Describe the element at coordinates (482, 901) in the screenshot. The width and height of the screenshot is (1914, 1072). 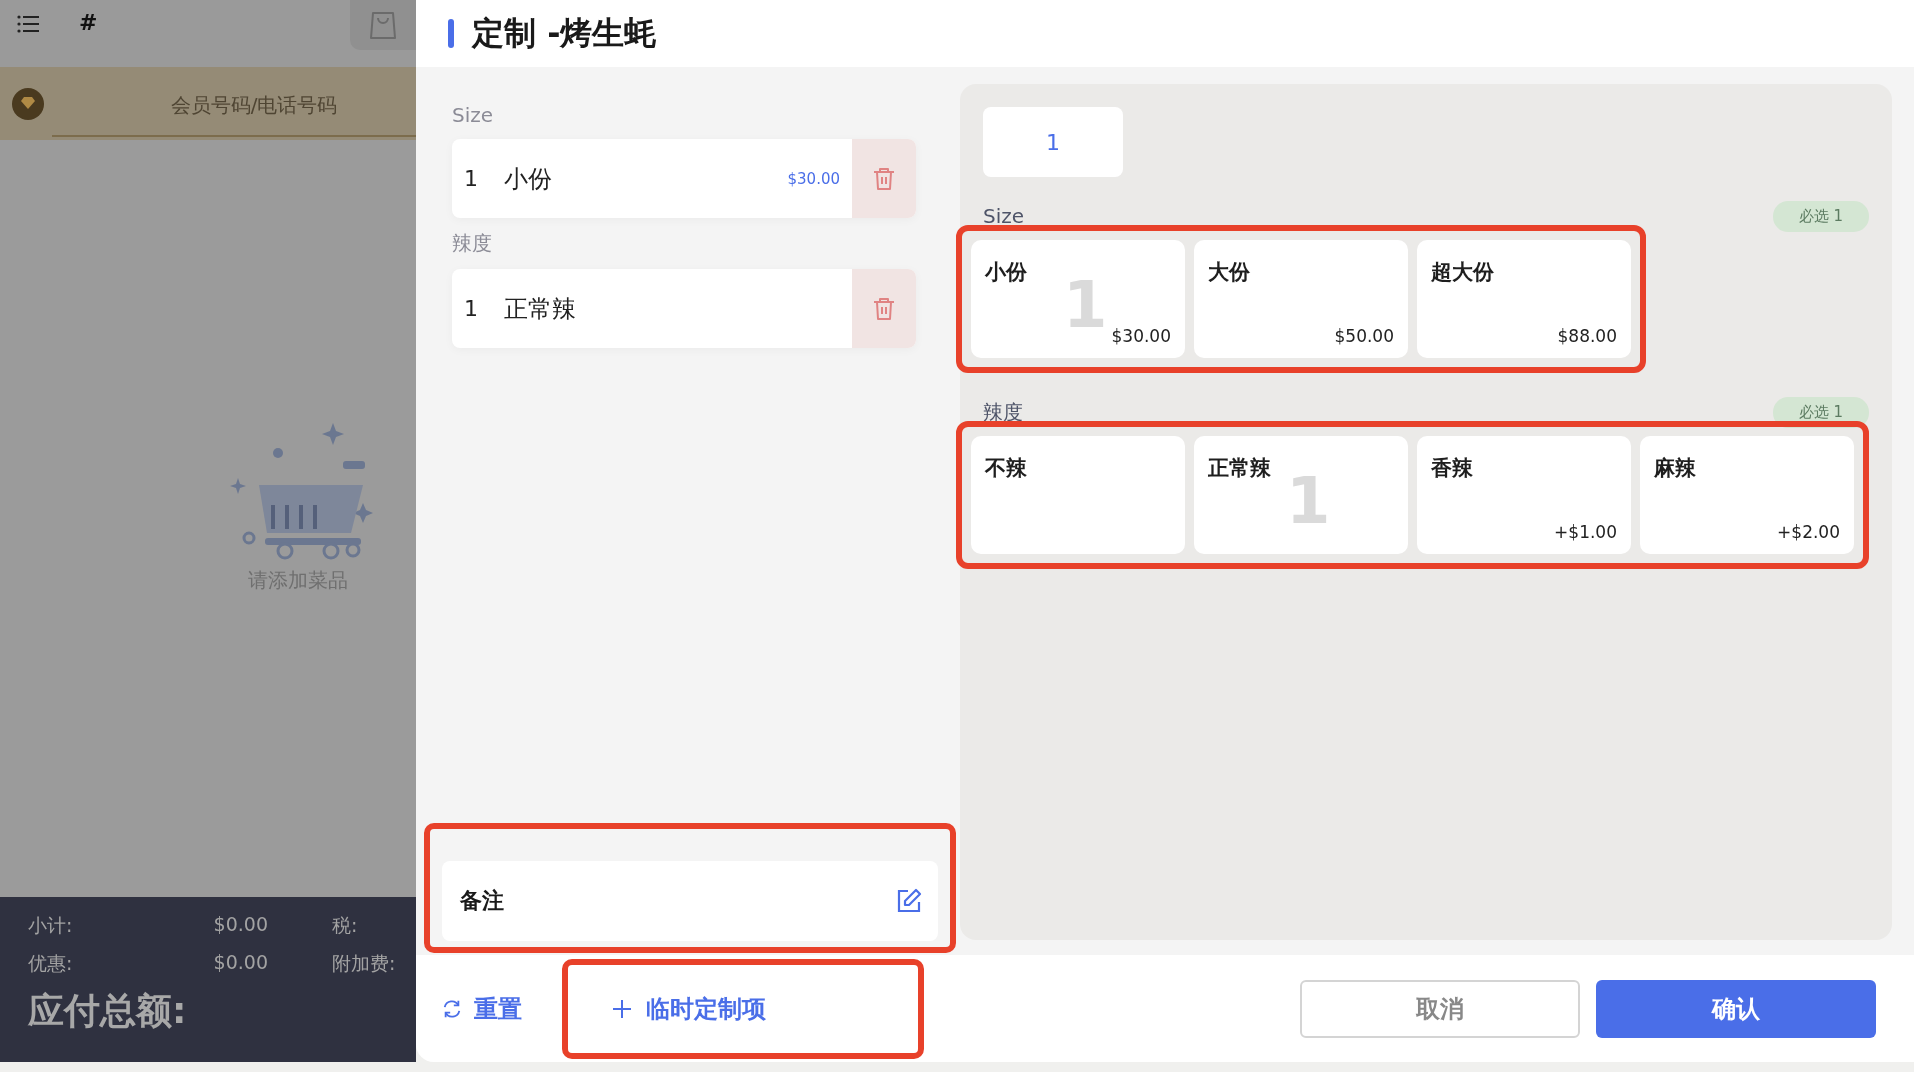
I see `note-label: 备注` at that location.